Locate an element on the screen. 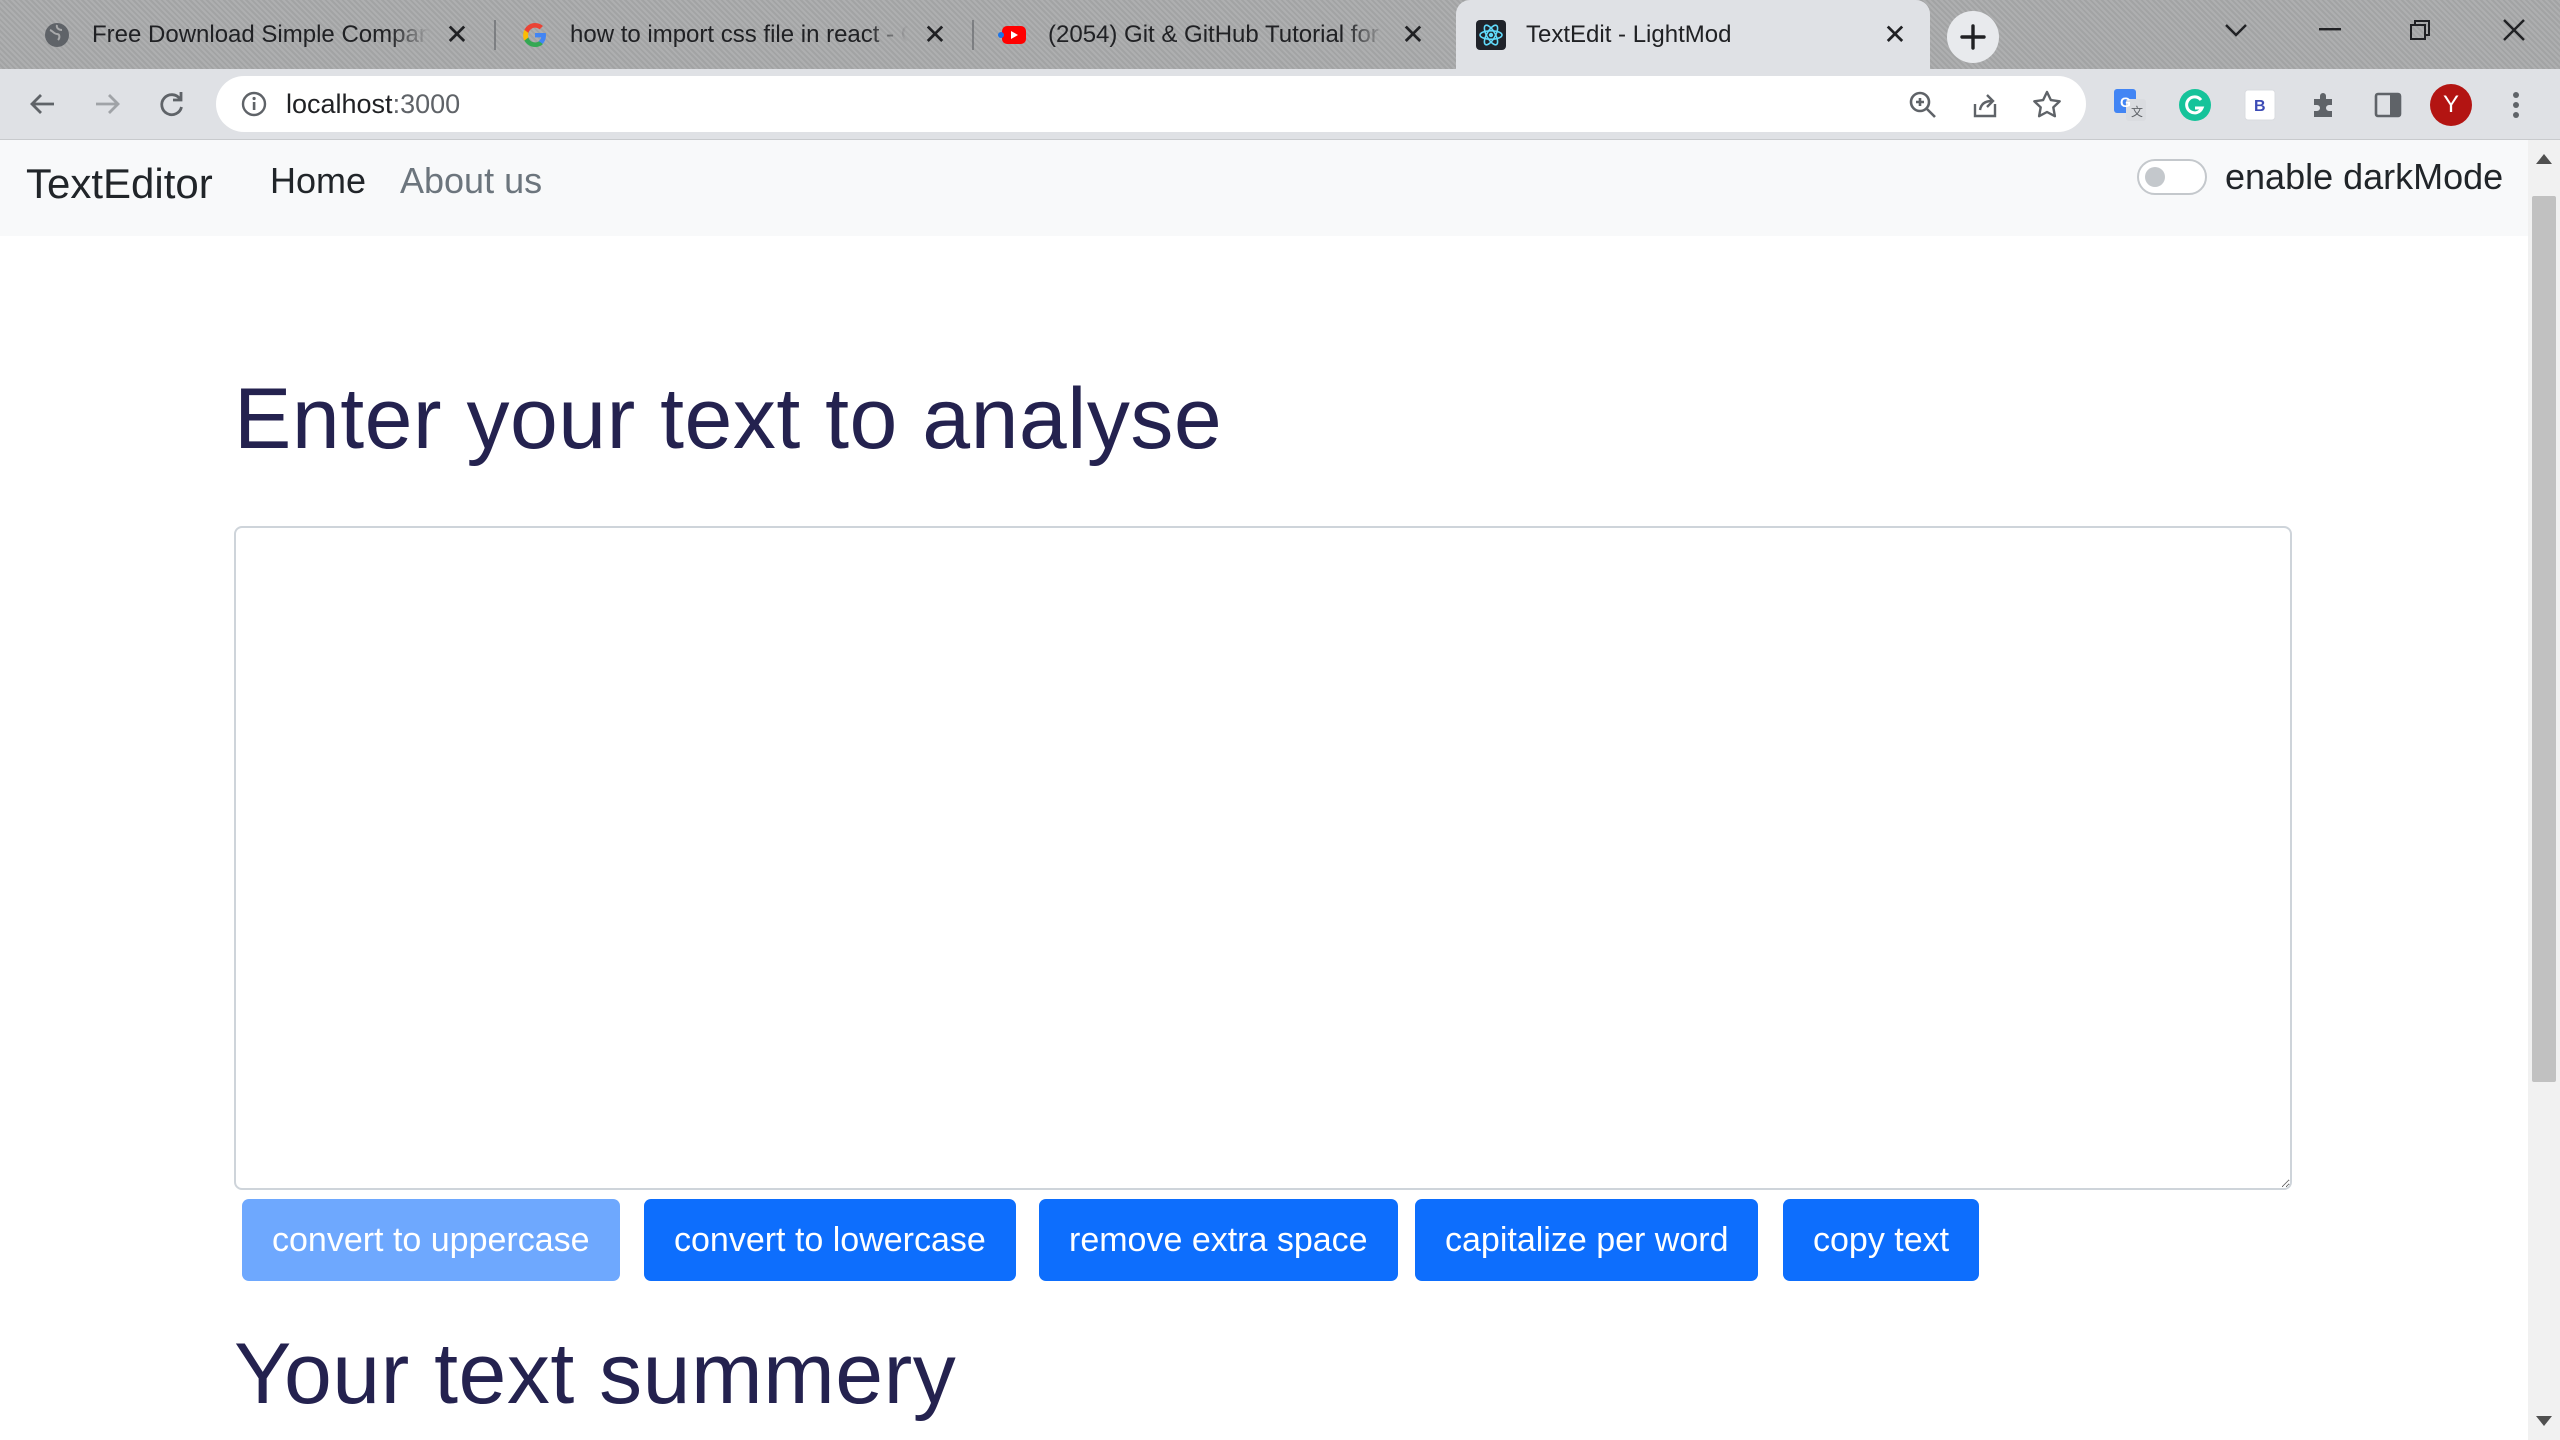  plus-icon is located at coordinates (1973, 37).